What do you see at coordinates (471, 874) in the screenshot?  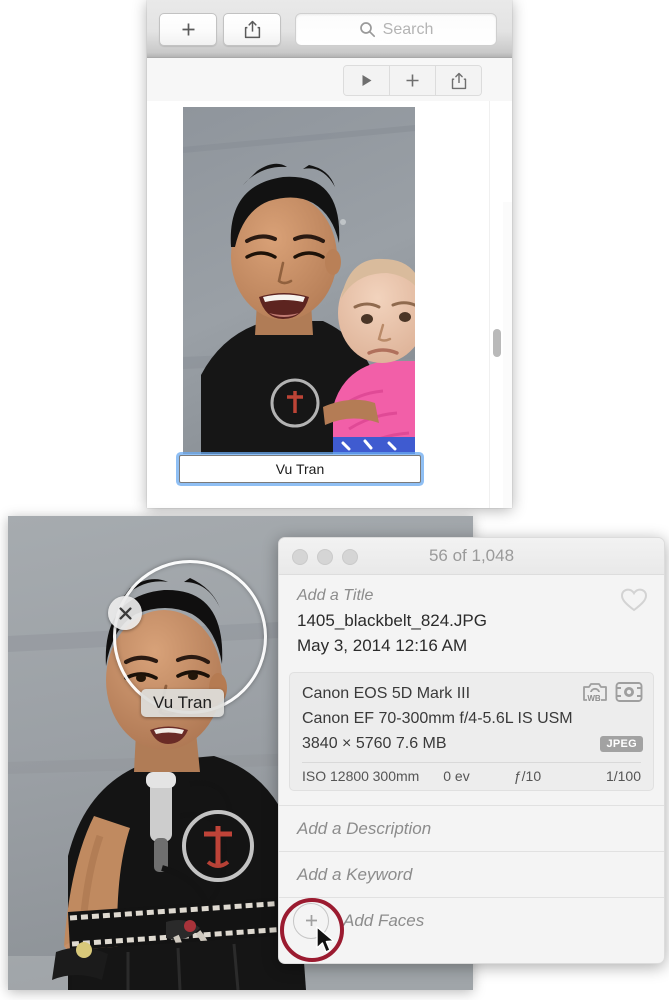 I see `keyword-input: Add a Keyword` at bounding box center [471, 874].